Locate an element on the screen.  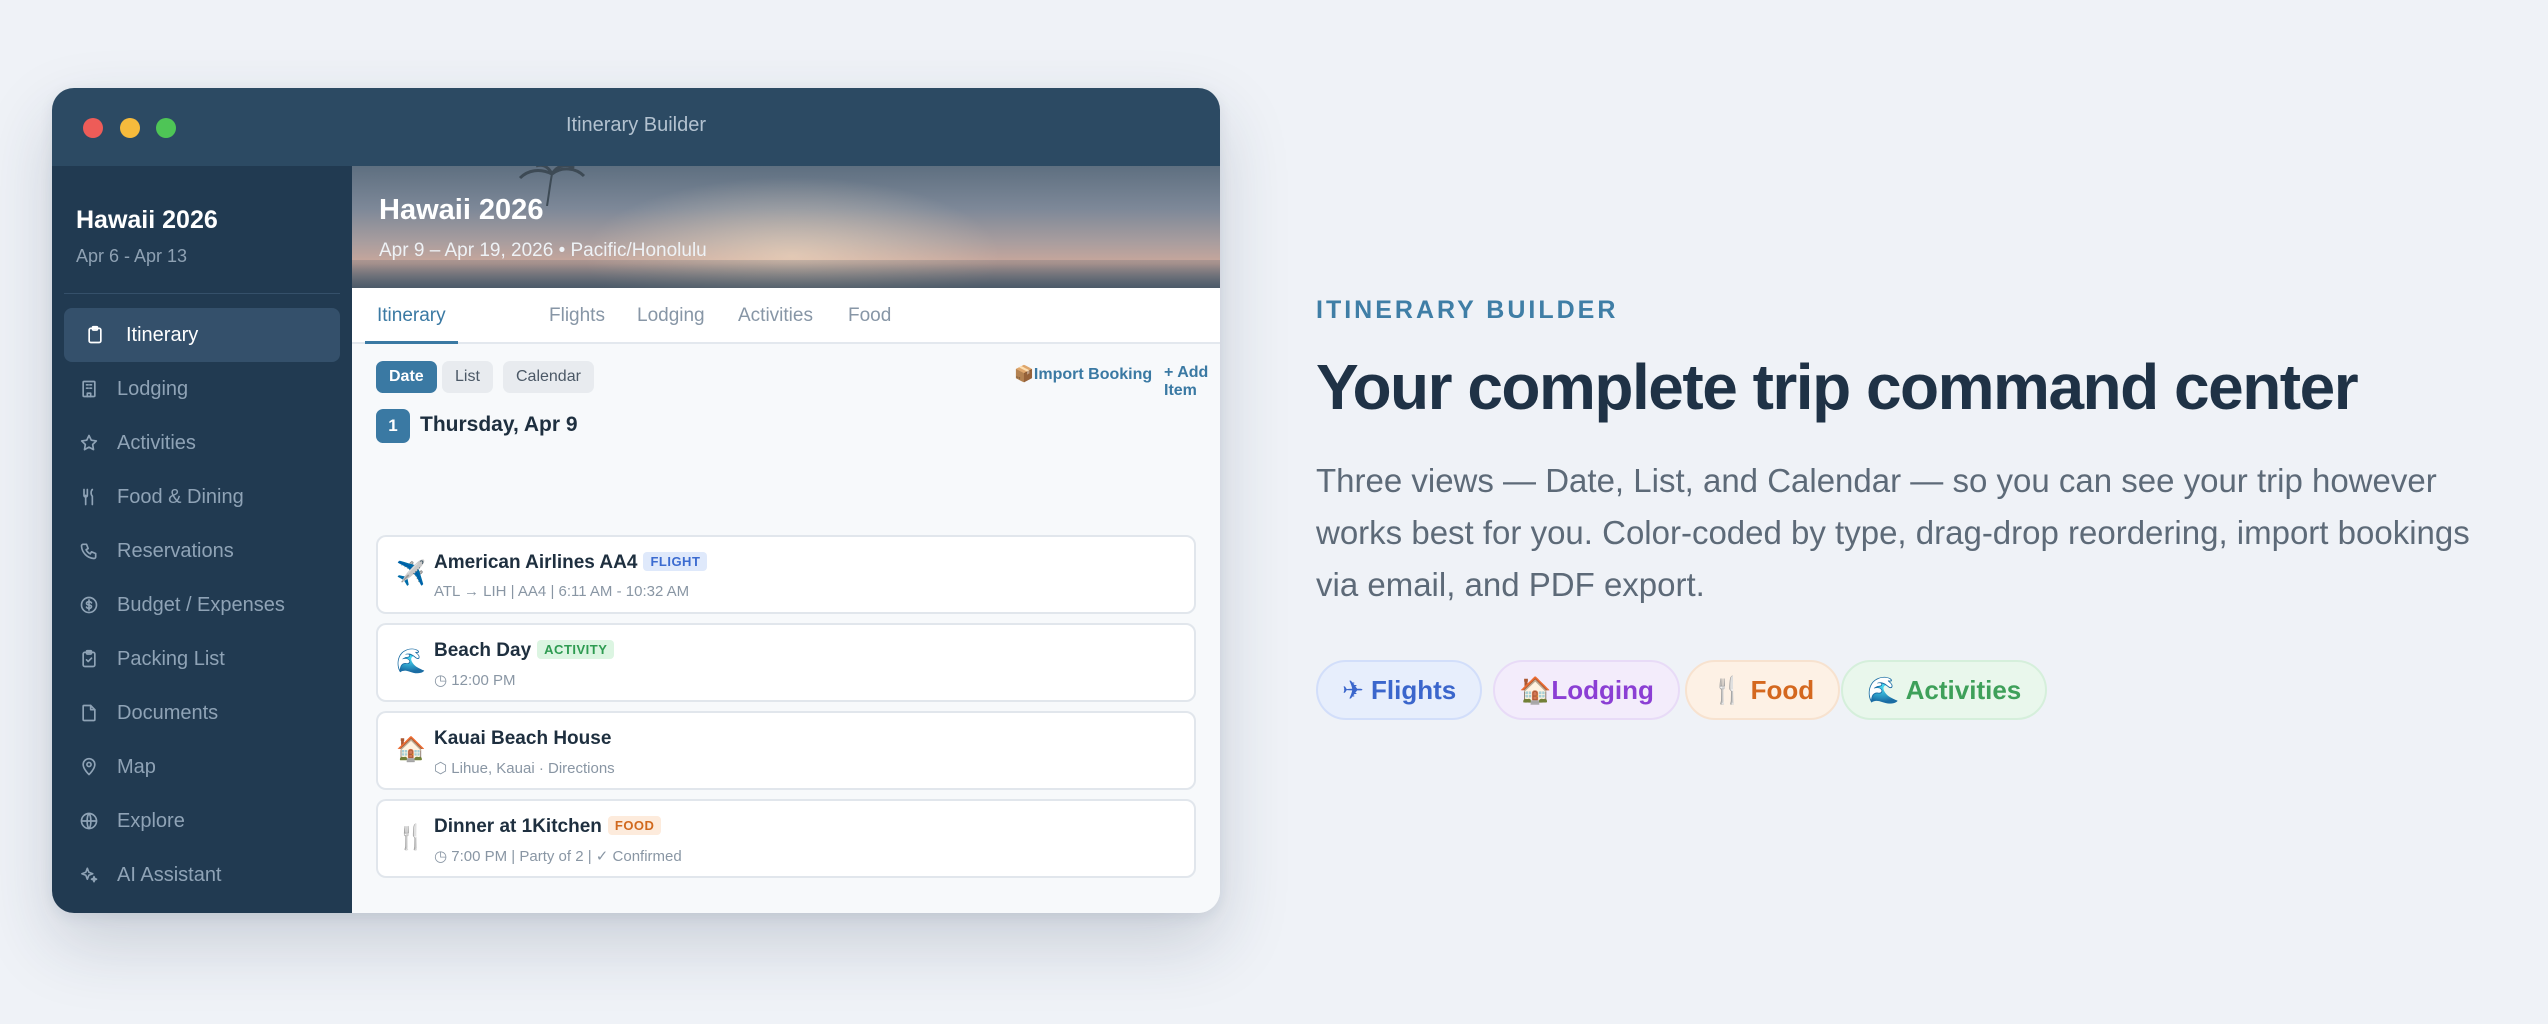
sidebar-item-packing-list: Packing List is located at coordinates (202, 659).